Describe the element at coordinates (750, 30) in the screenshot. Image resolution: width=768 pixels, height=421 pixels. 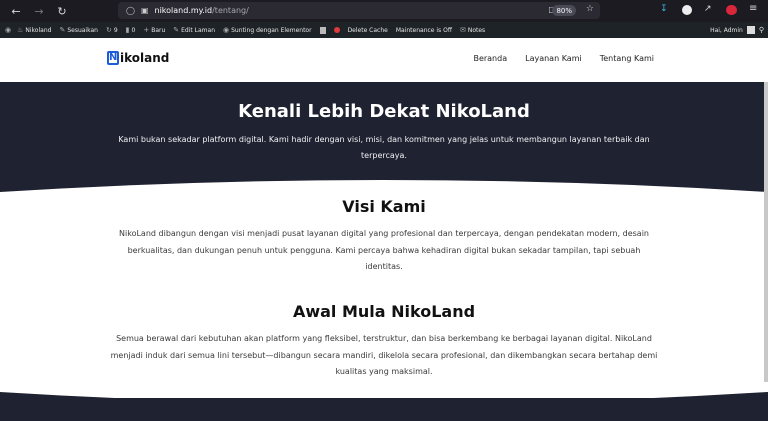
I see `avatar` at that location.